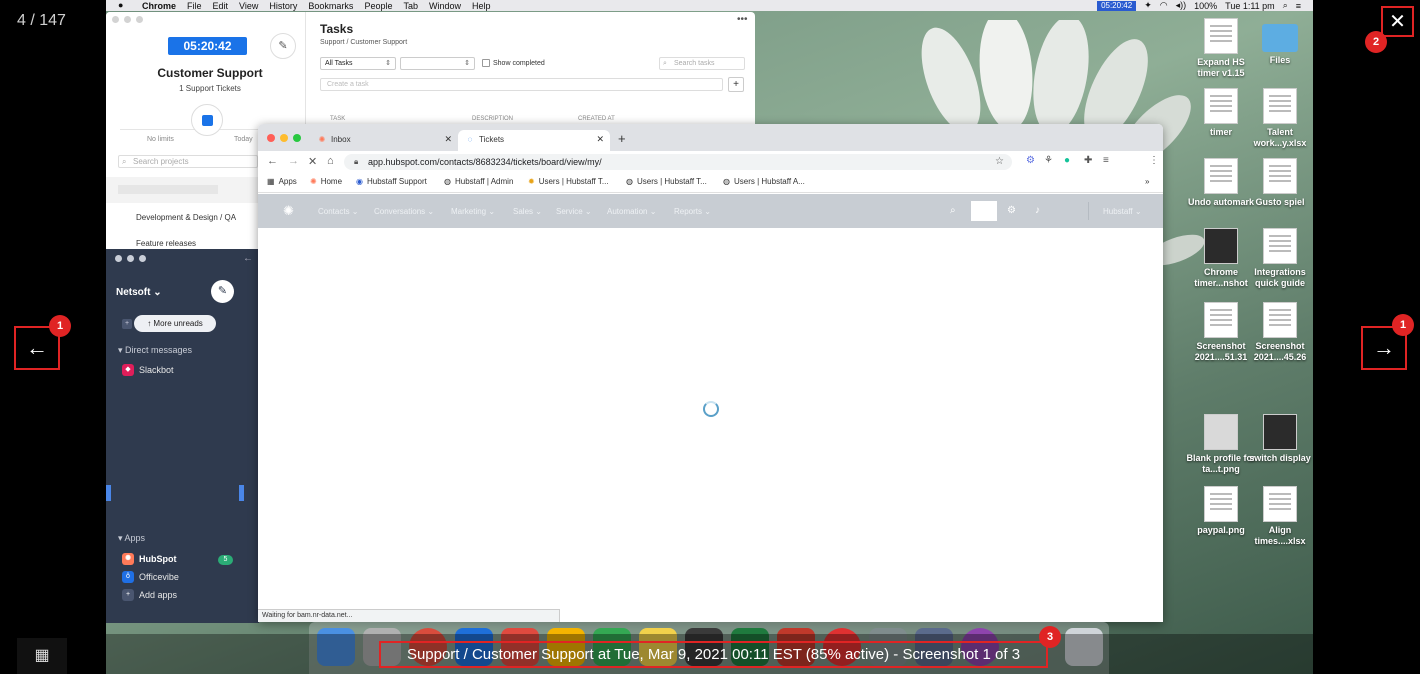 The image size is (1420, 674). Describe the element at coordinates (1221, 504) in the screenshot. I see `image-file-icon` at that location.